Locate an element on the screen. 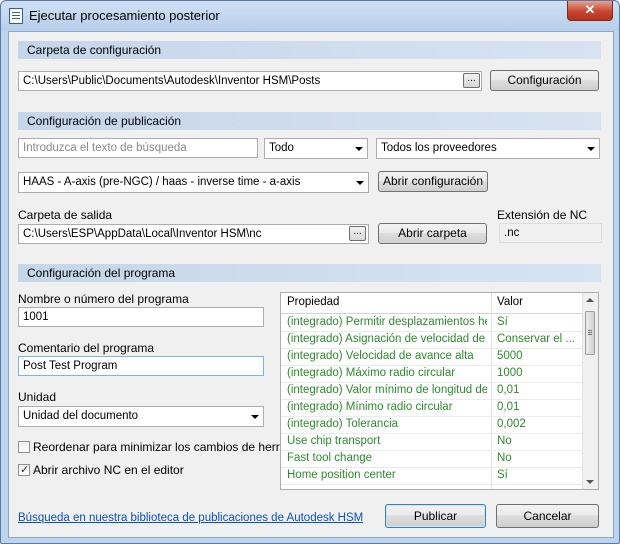 This screenshot has height=544, width=620. open-nc-editor-label: Abrir archivo NC en el editor is located at coordinates (108, 470).